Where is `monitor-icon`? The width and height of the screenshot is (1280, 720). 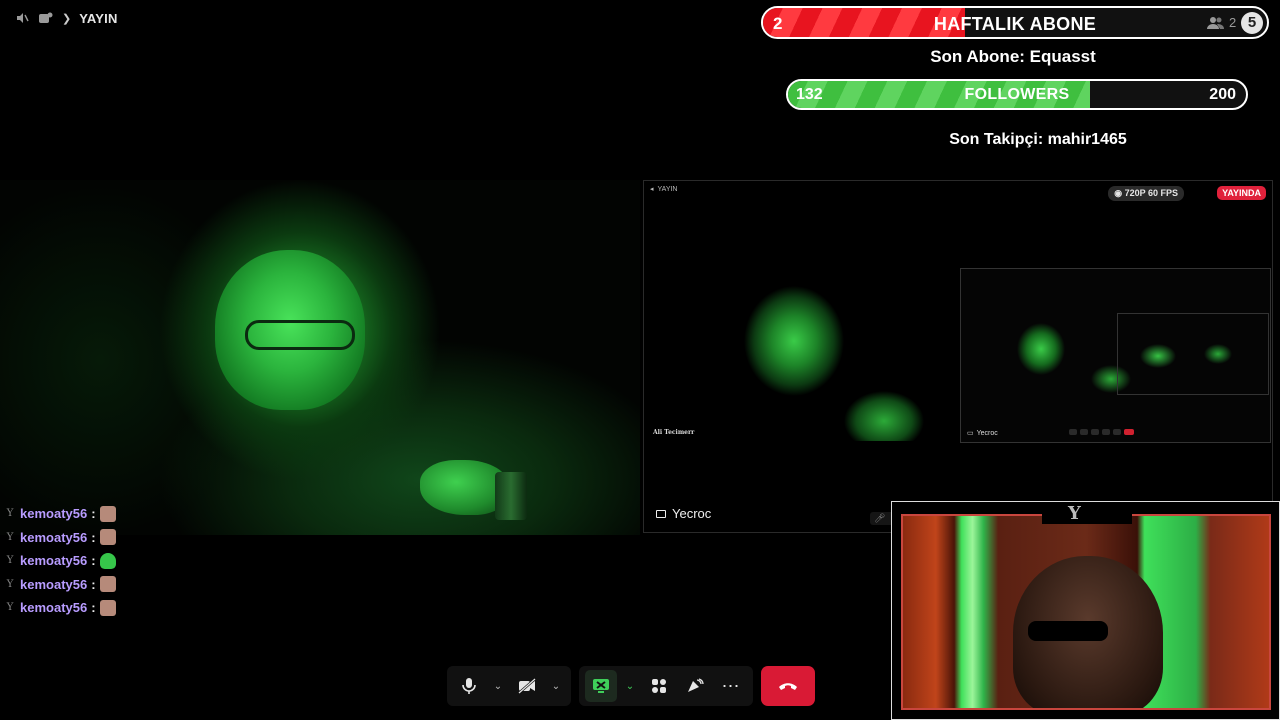 monitor-icon is located at coordinates (661, 513).